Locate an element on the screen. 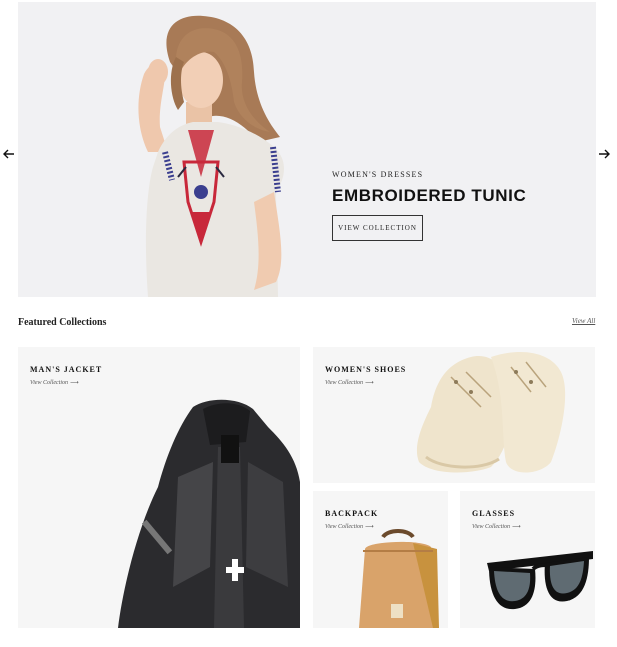  hero-model-image is located at coordinates (211, 156).